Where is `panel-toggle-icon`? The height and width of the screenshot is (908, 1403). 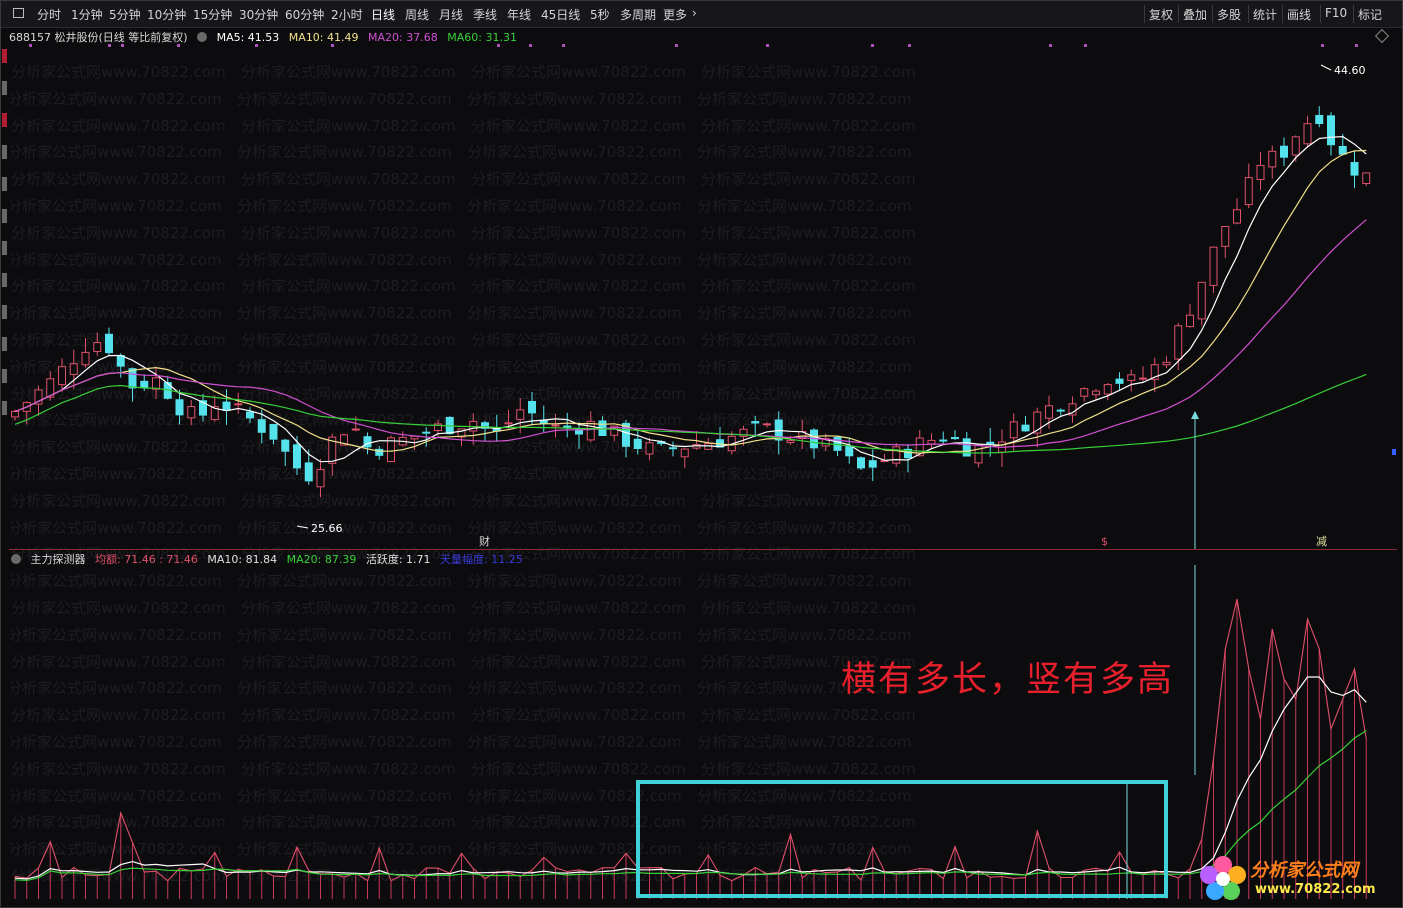 panel-toggle-icon is located at coordinates (18, 13).